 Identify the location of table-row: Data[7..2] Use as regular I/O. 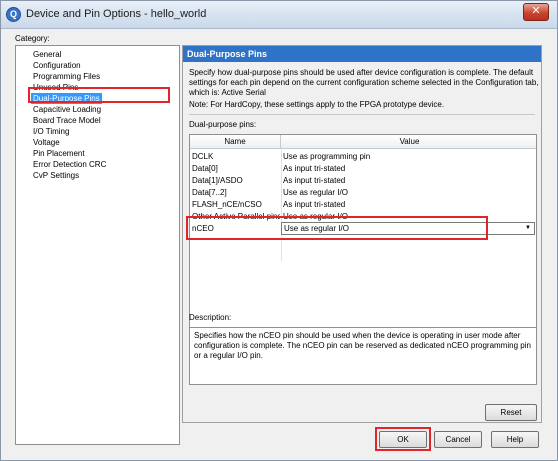
(363, 192).